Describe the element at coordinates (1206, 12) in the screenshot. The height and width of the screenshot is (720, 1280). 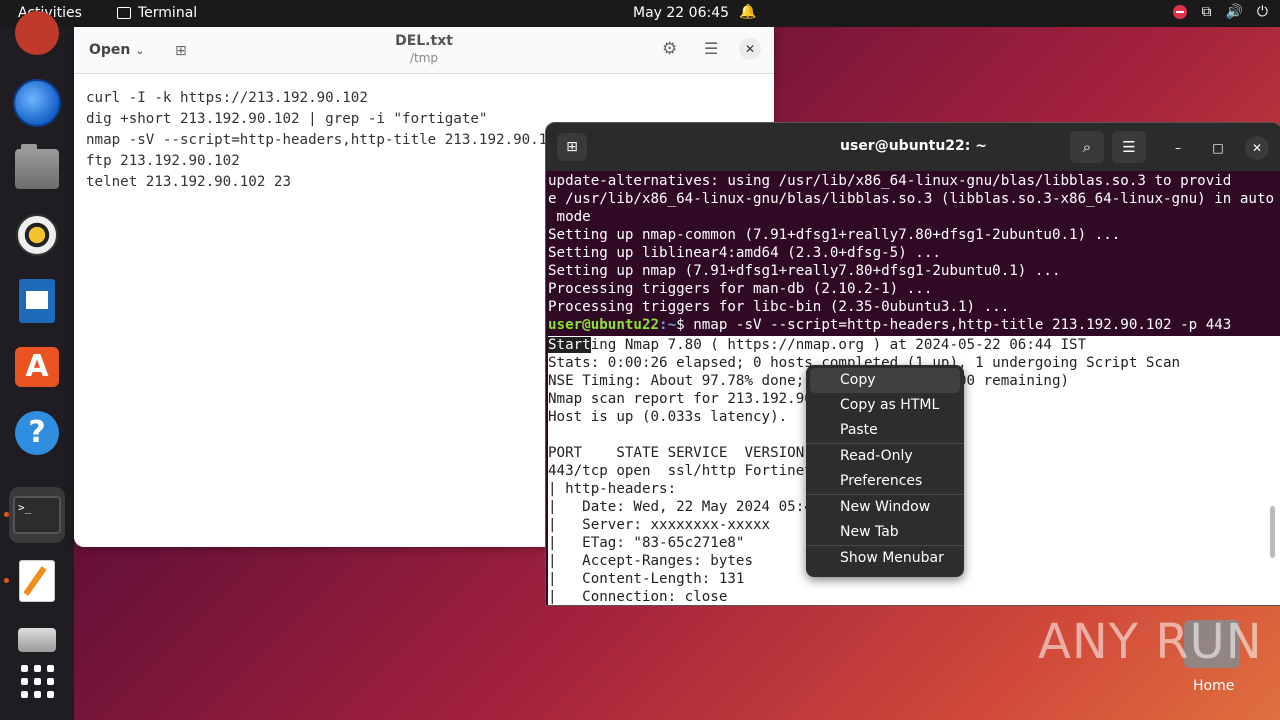
I see `network-icon: ⧉` at that location.